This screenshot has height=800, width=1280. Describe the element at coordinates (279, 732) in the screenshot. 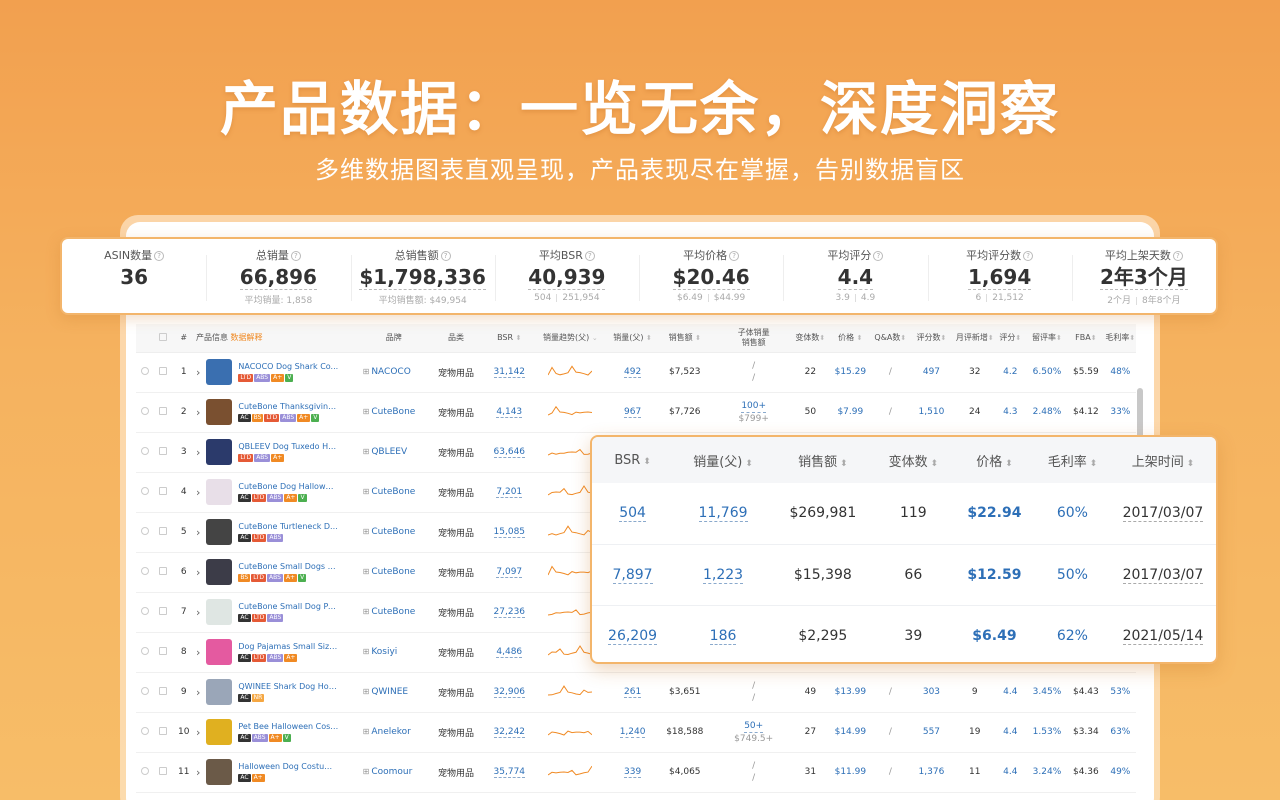

I see `product-info: › Pet Bee Halloween Cost... AC ABS A+ V` at that location.